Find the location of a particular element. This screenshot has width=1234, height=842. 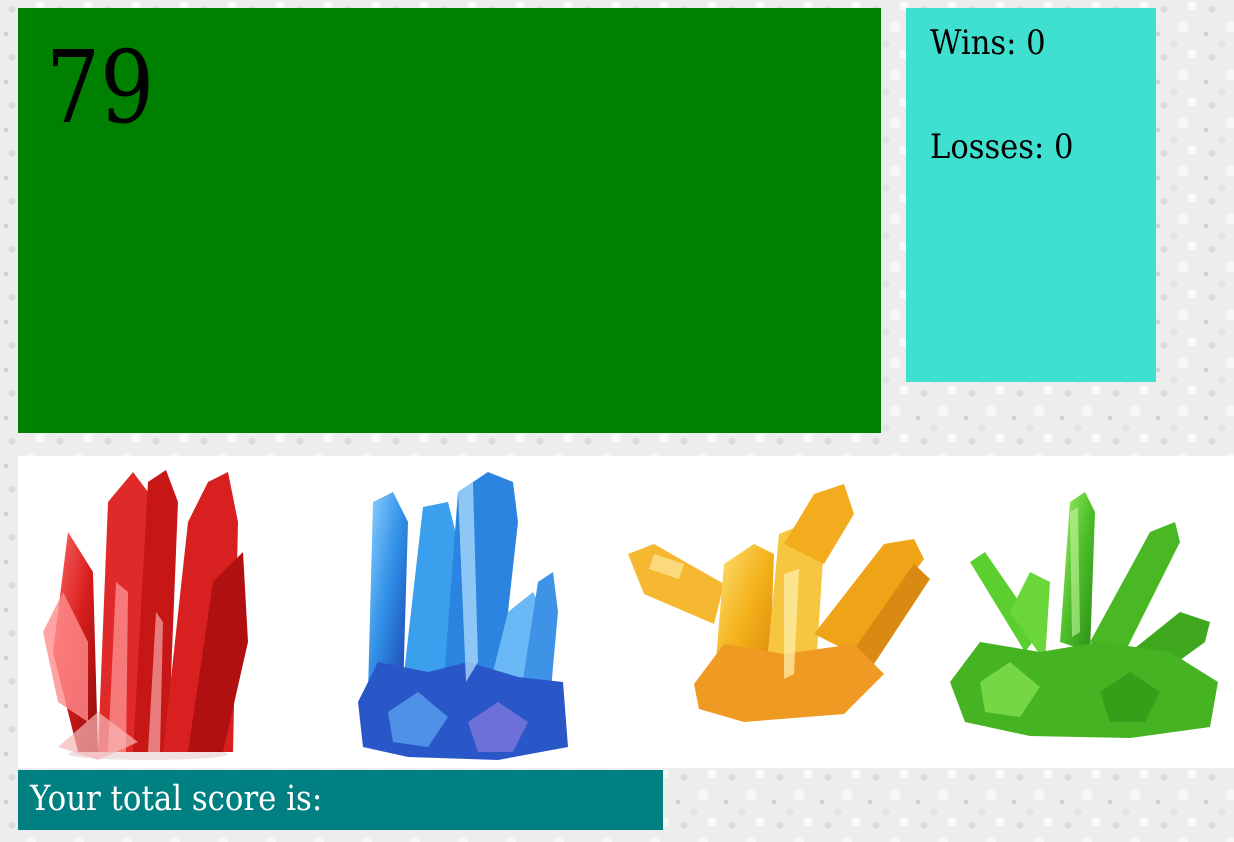

red-crystal-button is located at coordinates (145, 612).